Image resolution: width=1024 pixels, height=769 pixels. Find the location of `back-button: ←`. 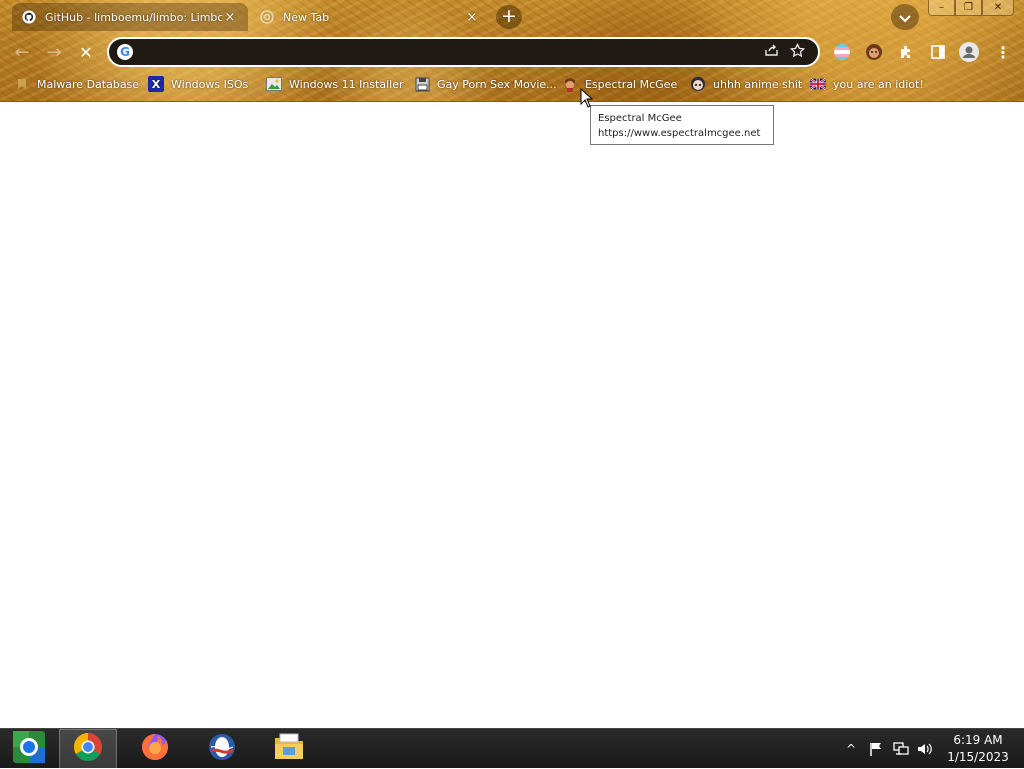

back-button: ← is located at coordinates (22, 52).